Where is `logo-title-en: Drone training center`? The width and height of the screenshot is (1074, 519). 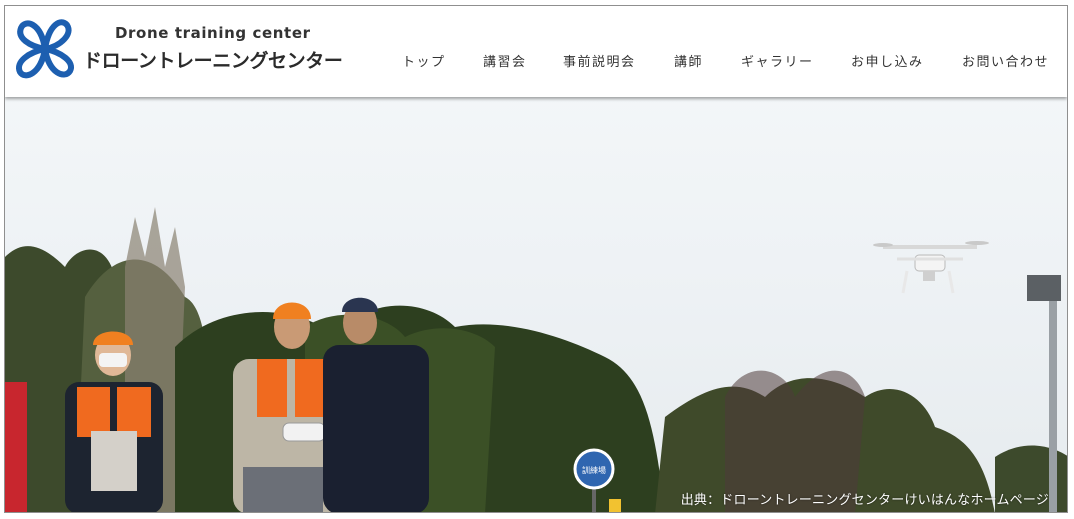 logo-title-en: Drone training center is located at coordinates (213, 33).